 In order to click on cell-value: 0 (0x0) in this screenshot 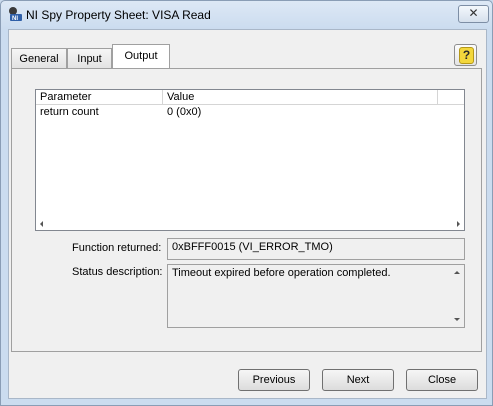, I will do `click(184, 112)`.